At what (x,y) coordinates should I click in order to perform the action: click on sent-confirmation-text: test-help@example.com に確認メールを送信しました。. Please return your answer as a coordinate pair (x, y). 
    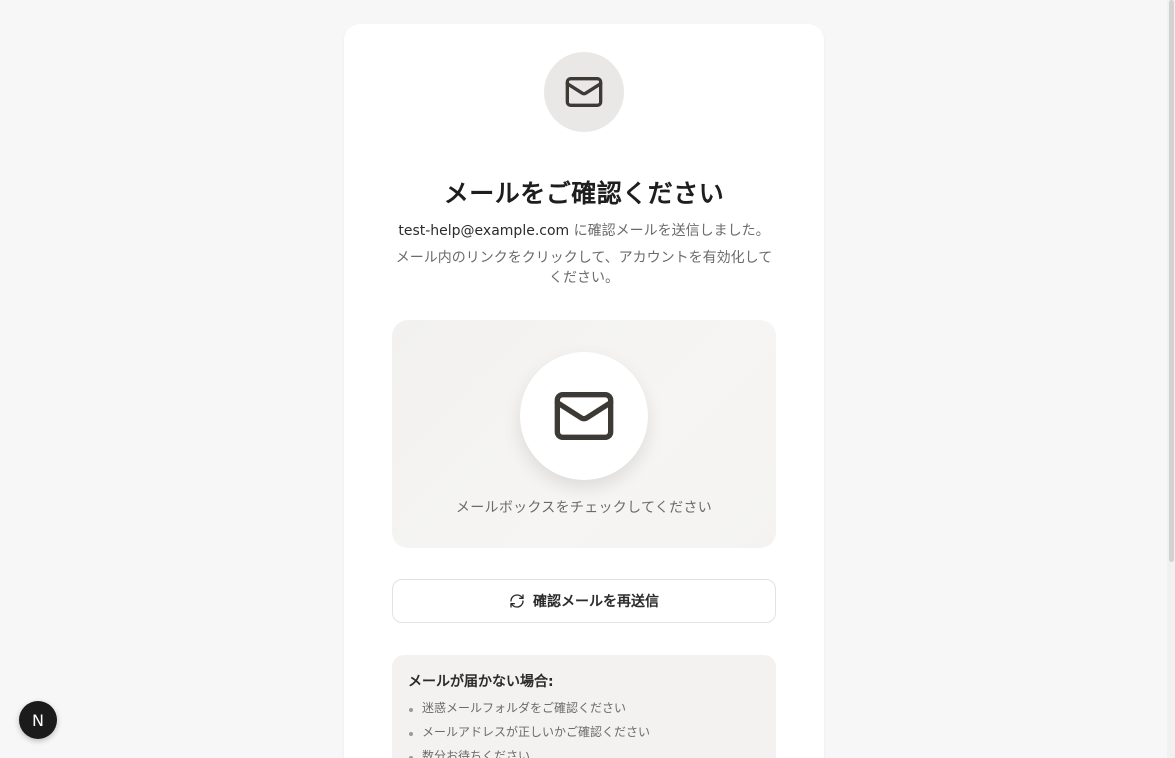
    Looking at the image, I should click on (584, 230).